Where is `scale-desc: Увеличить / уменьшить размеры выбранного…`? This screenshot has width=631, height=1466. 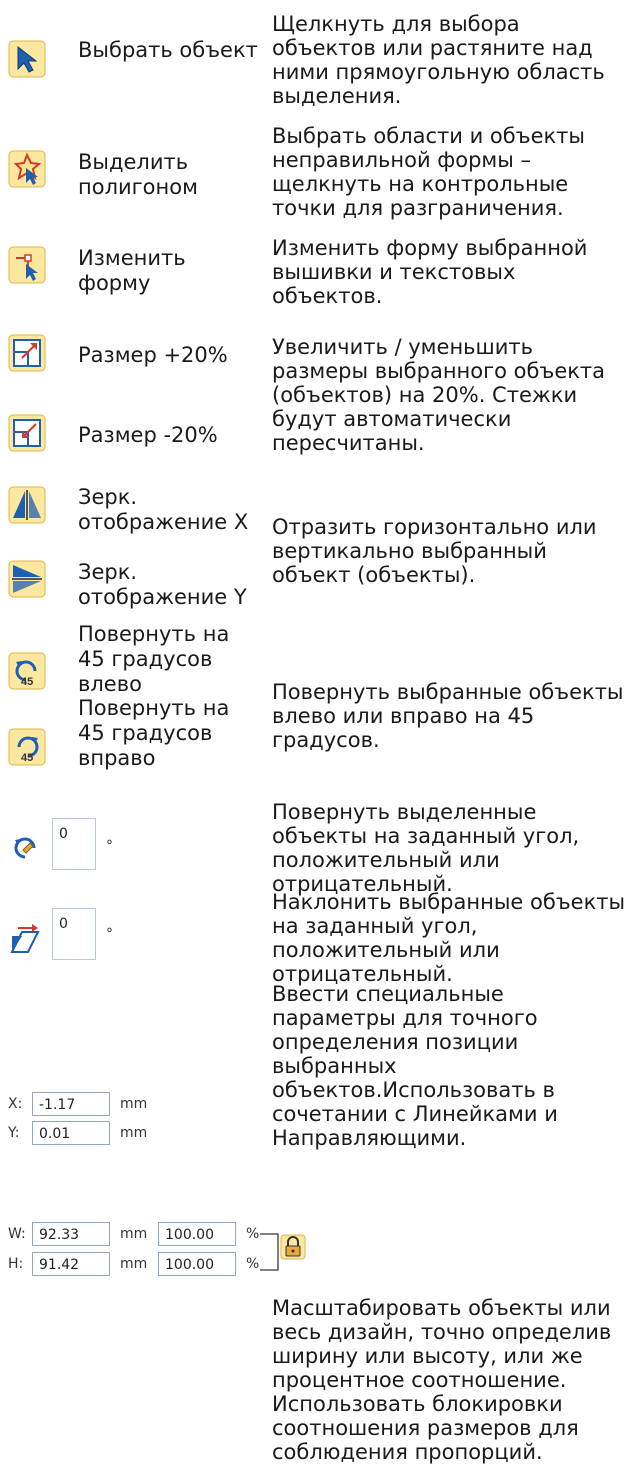 scale-desc: Увеличить / уменьшить размеры выбранного… is located at coordinates (439, 395).